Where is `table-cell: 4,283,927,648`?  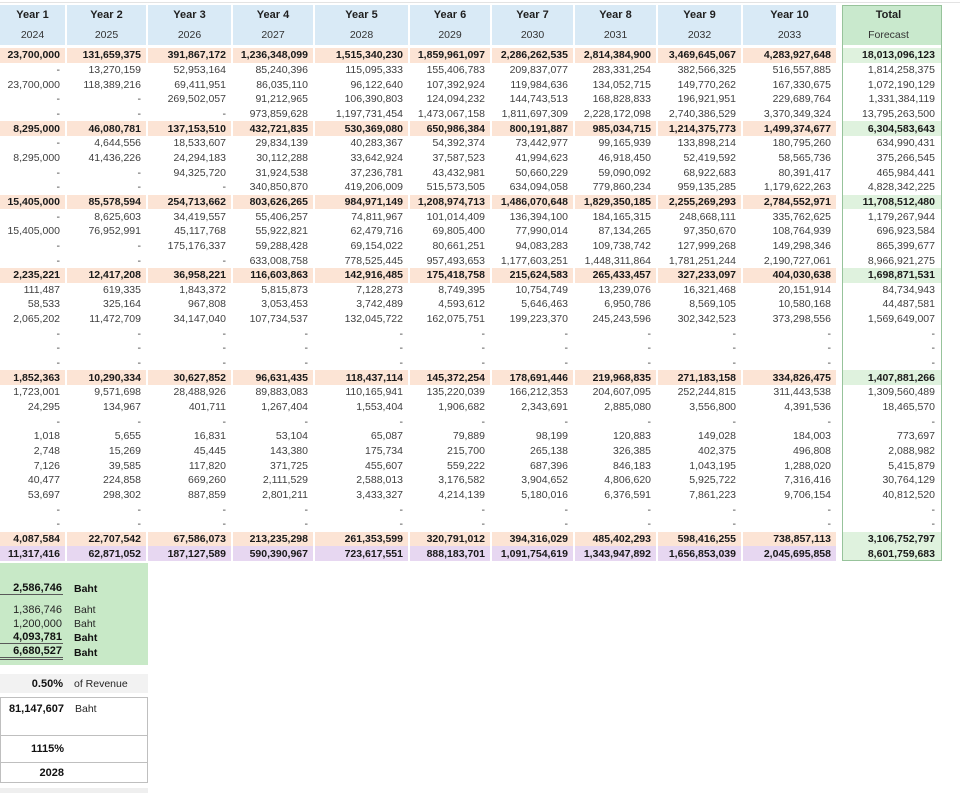 table-cell: 4,283,927,648 is located at coordinates (790, 55).